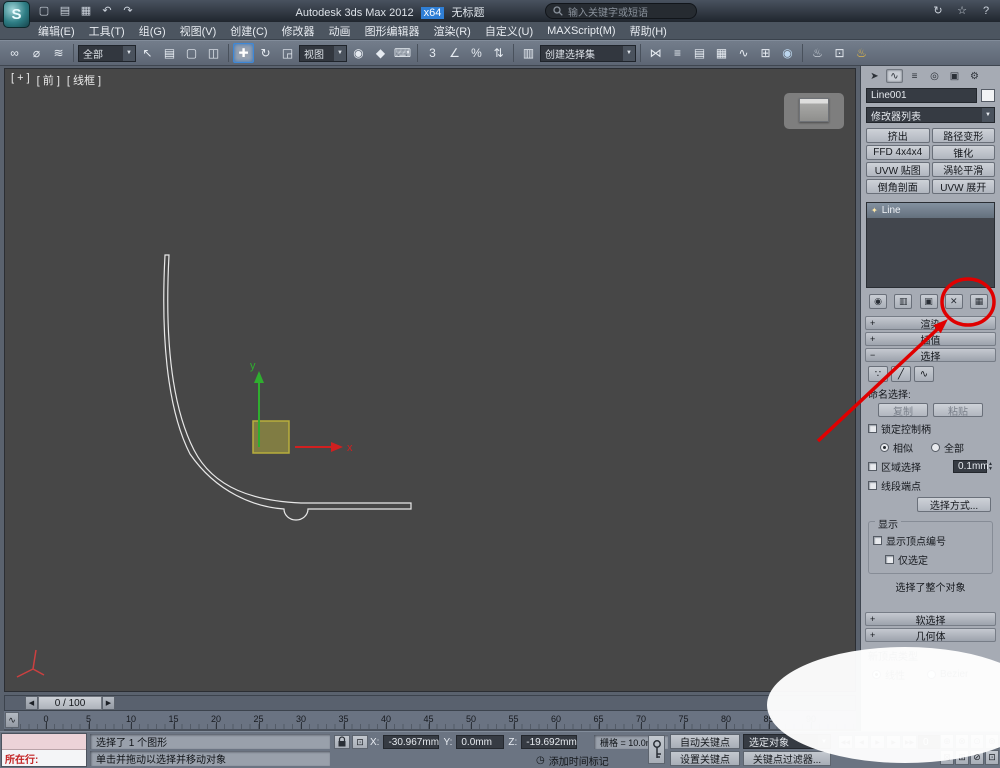 This screenshot has height=768, width=1000. Describe the element at coordinates (930, 619) in the screenshot. I see `rollout-soft-selection: + 软选择` at that location.